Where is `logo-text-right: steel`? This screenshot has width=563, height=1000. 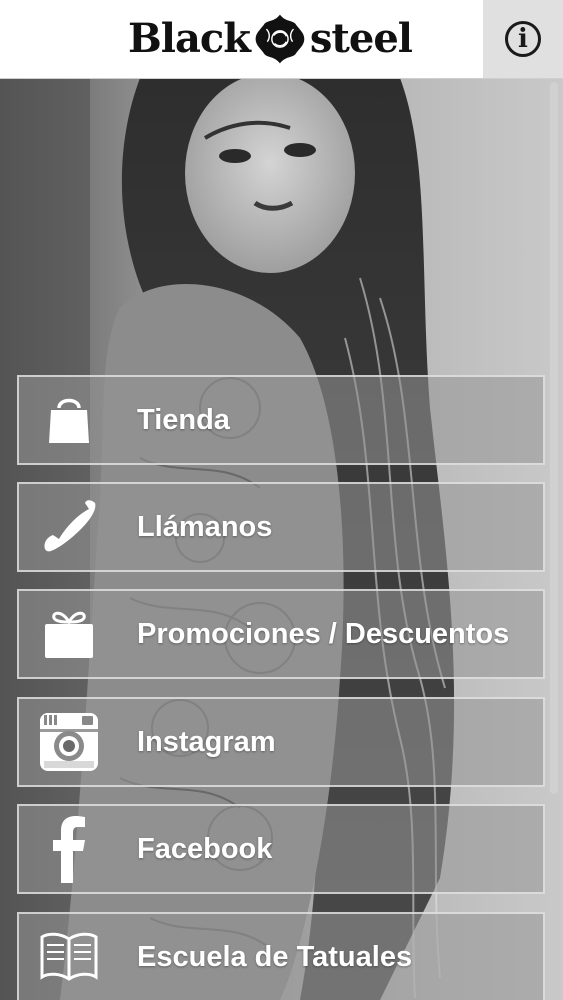 logo-text-right: steel is located at coordinates (361, 38).